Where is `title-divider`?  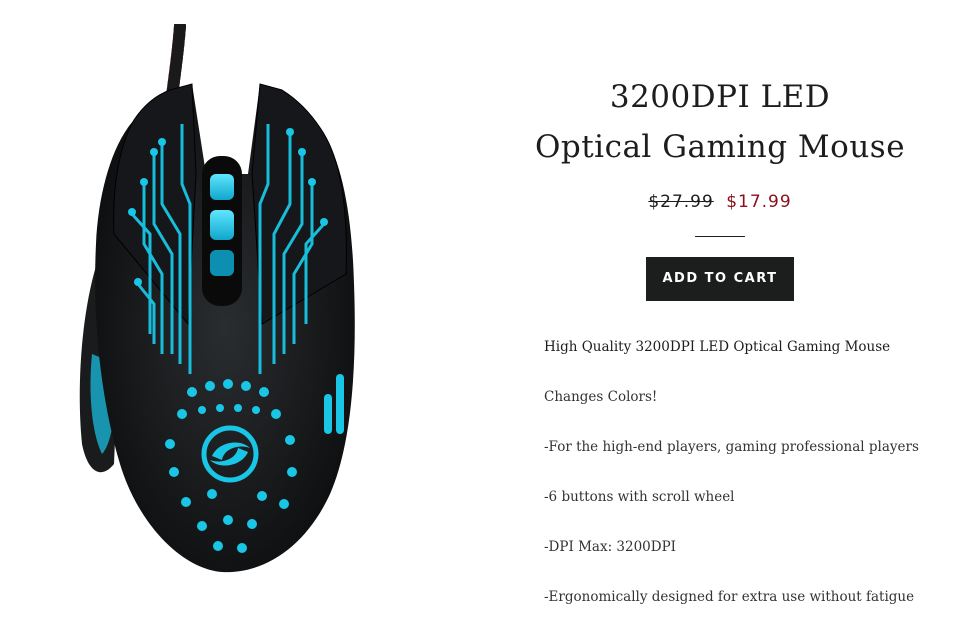
title-divider is located at coordinates (720, 236).